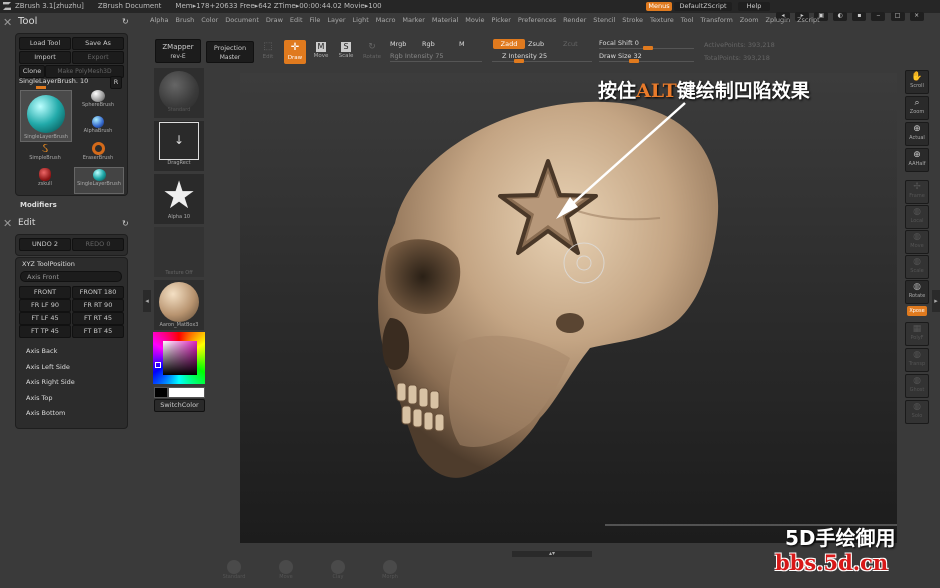 This screenshot has width=940, height=588. Describe the element at coordinates (917, 134) in the screenshot. I see `actual-button: ⊕ Actual` at that location.